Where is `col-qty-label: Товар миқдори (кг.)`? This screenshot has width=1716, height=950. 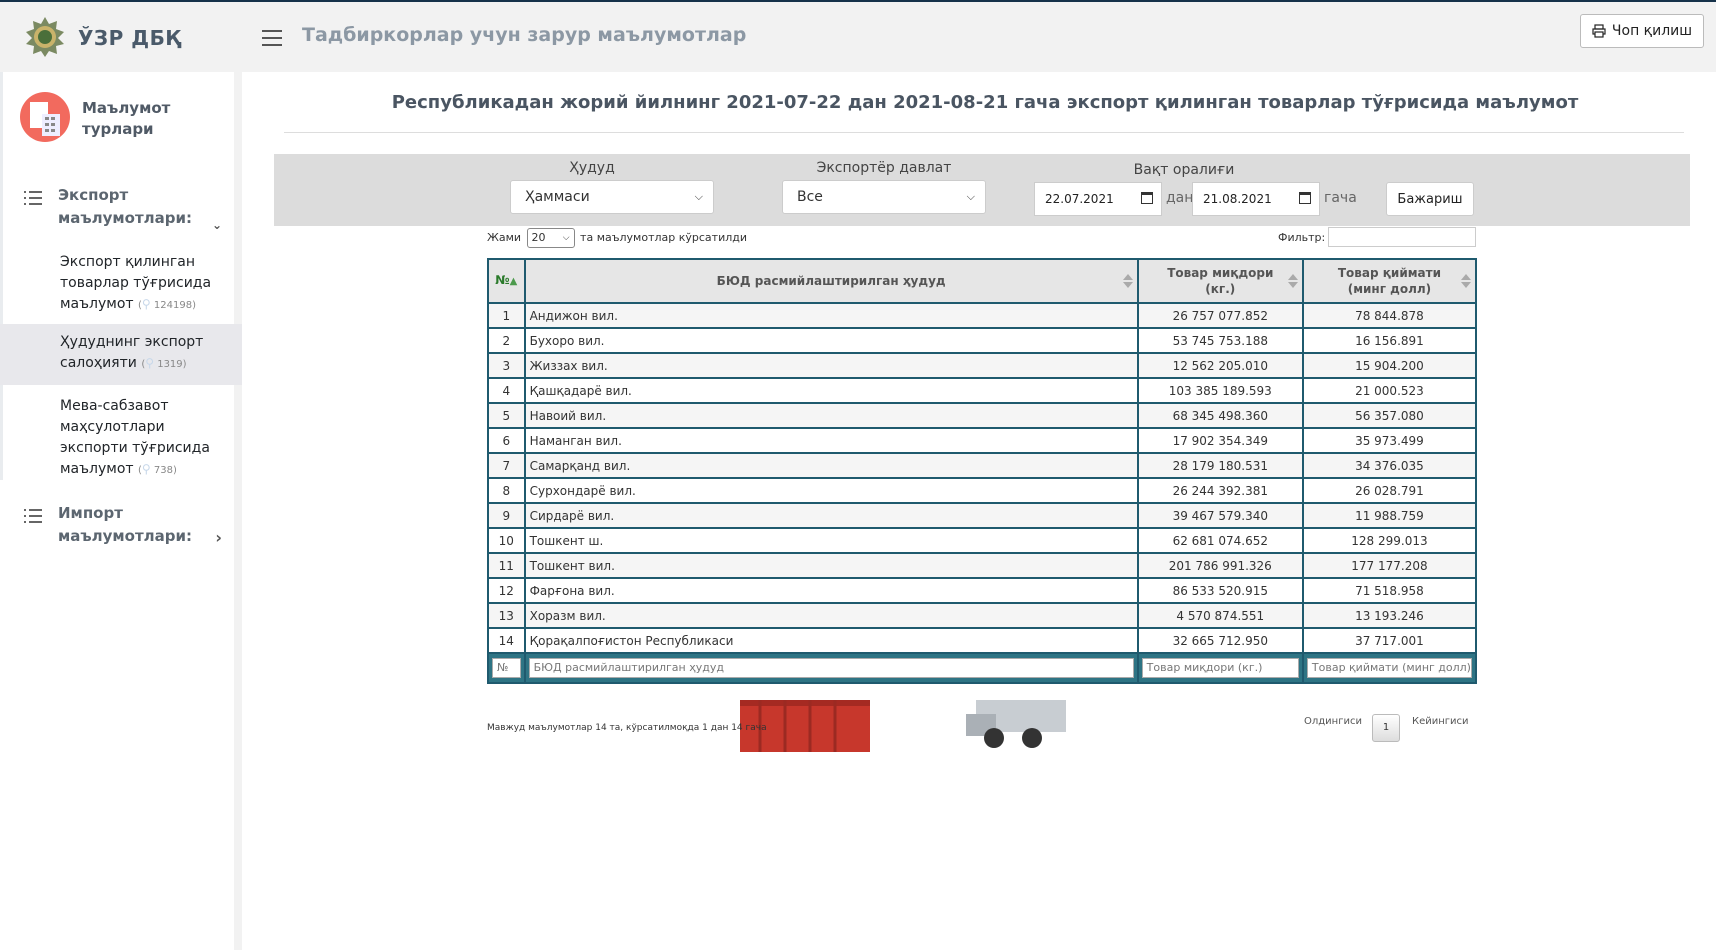 col-qty-label: Товар миқдори (кг.) is located at coordinates (1220, 281).